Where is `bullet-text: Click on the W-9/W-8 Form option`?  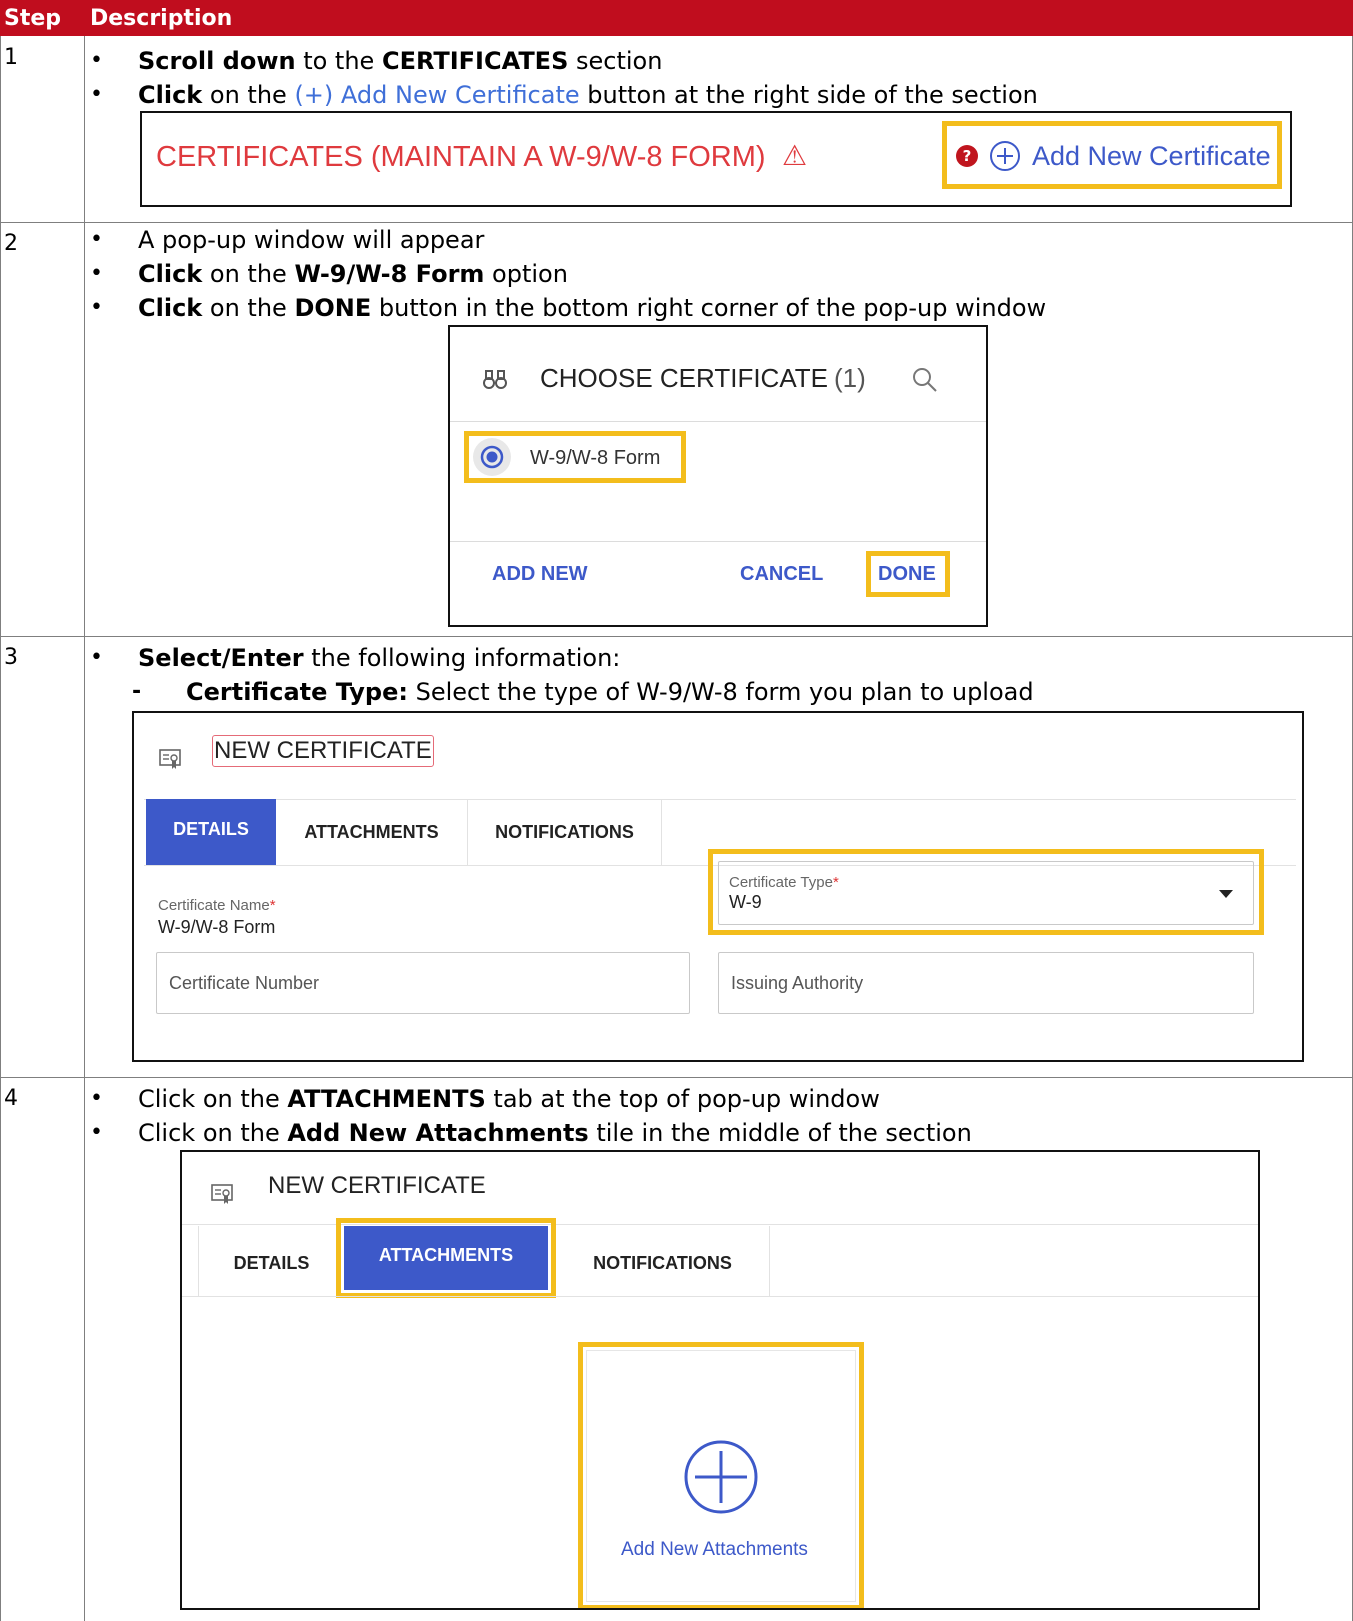
bullet-text: Click on the W-9/W-8 Form option is located at coordinates (353, 274).